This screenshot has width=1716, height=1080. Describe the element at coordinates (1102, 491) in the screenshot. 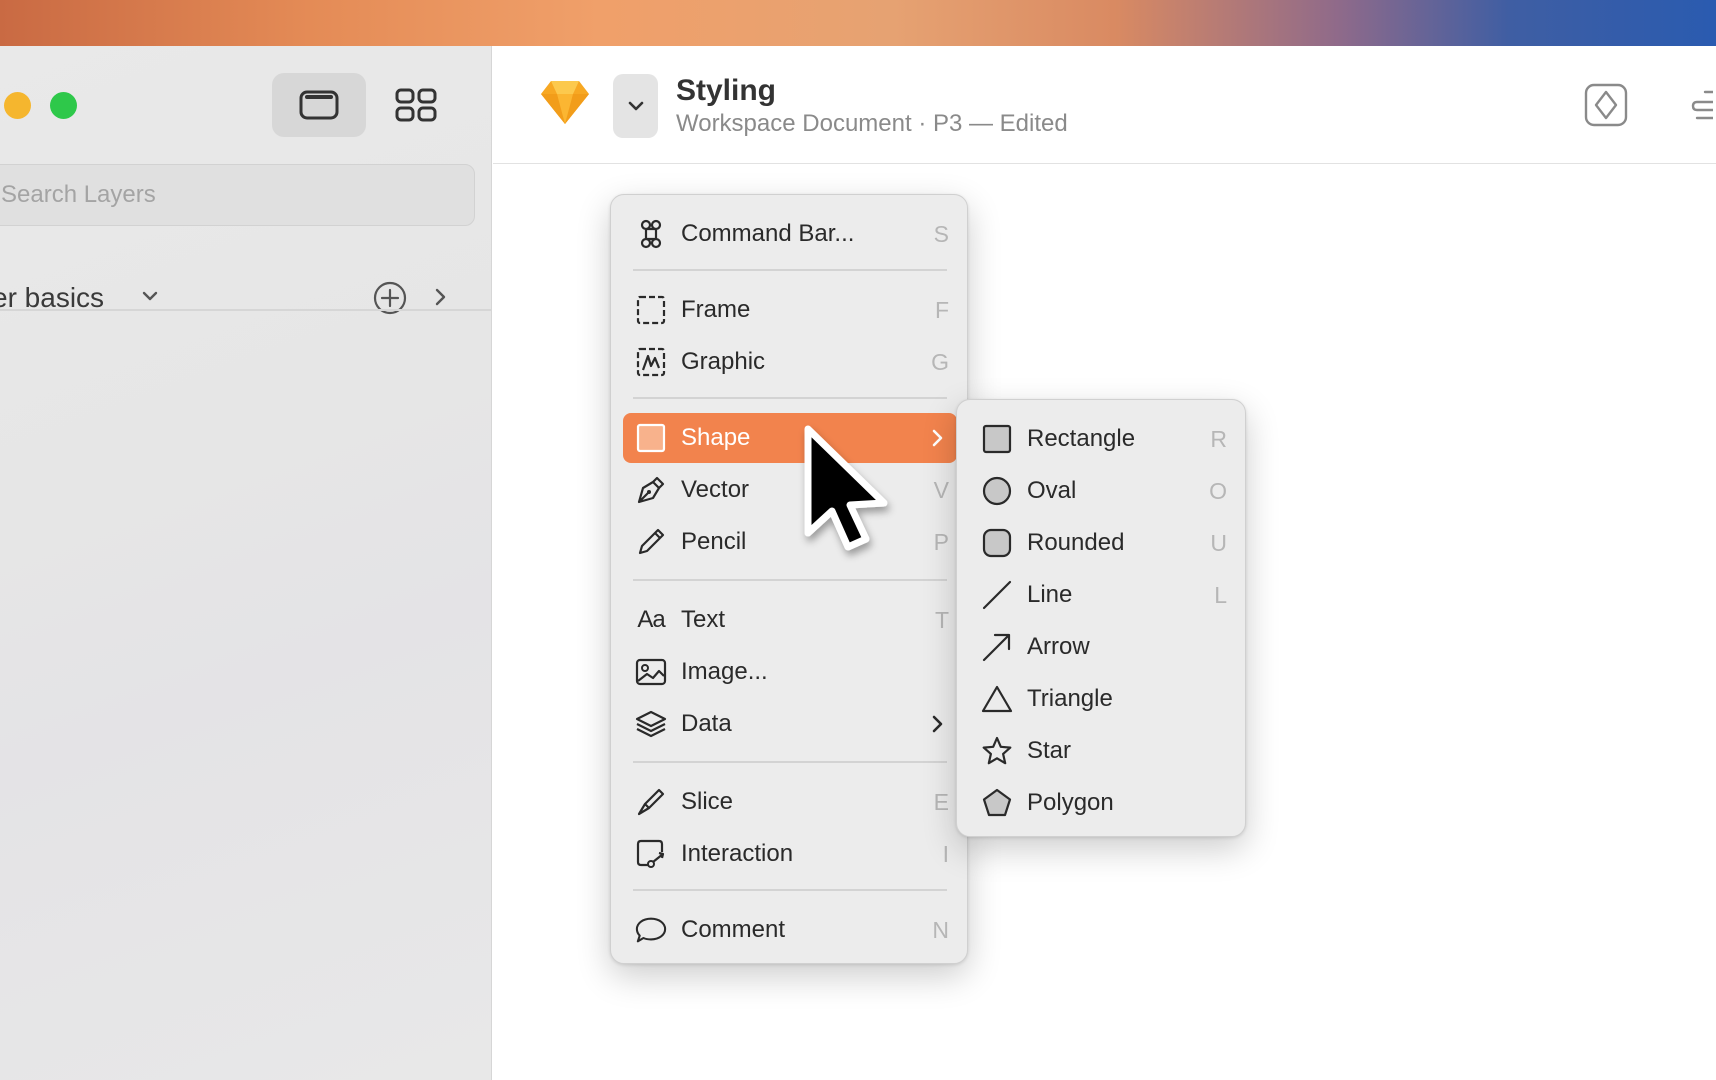

I see `submenu-item-oval: Oval O` at that location.